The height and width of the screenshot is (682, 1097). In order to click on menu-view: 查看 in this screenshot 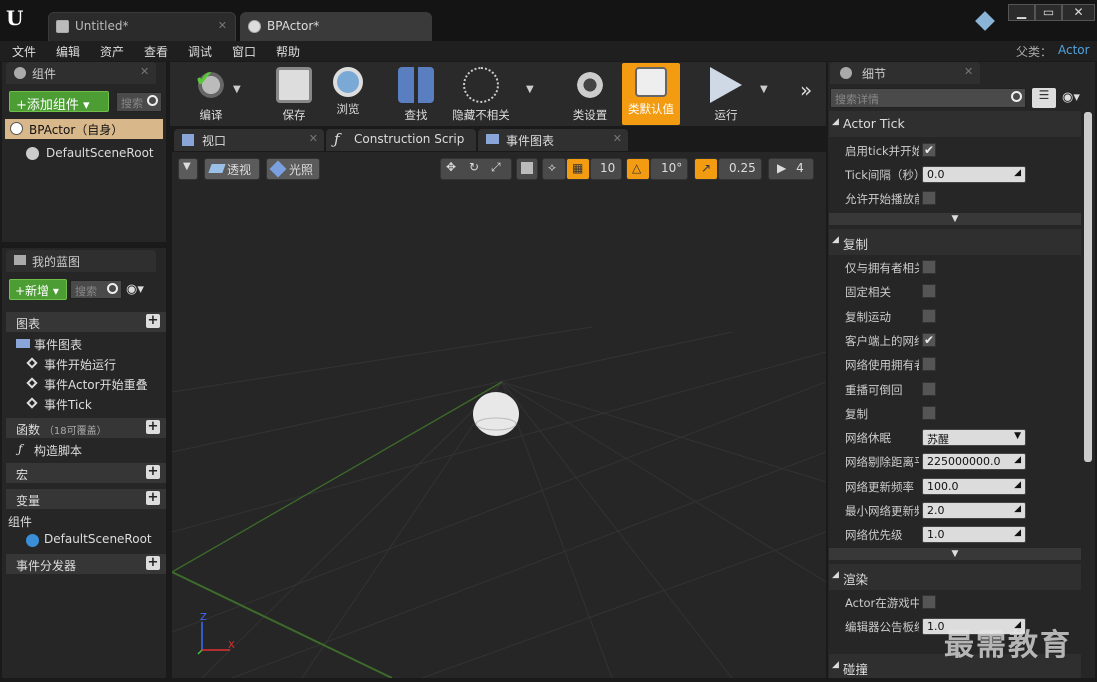, I will do `click(156, 51)`.